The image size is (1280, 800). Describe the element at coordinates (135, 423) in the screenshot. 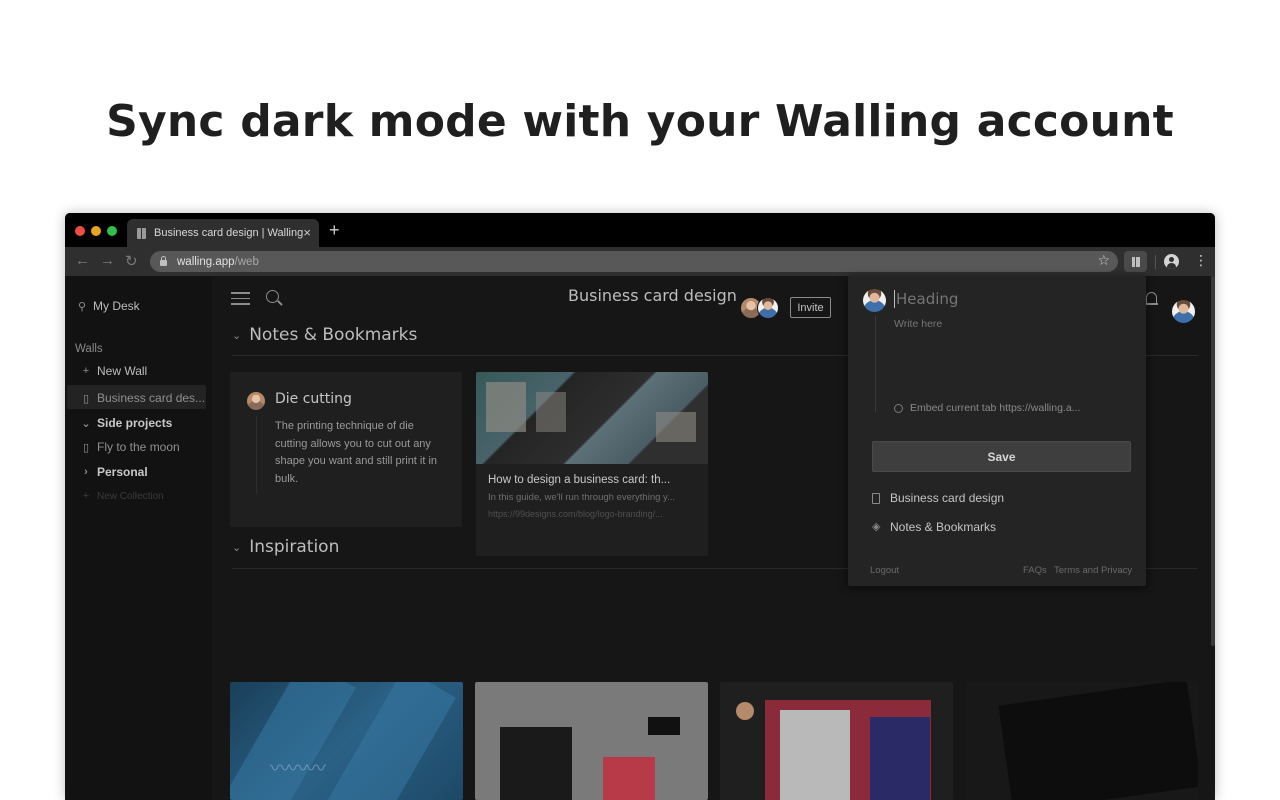

I see `collection-label: Side projects` at that location.